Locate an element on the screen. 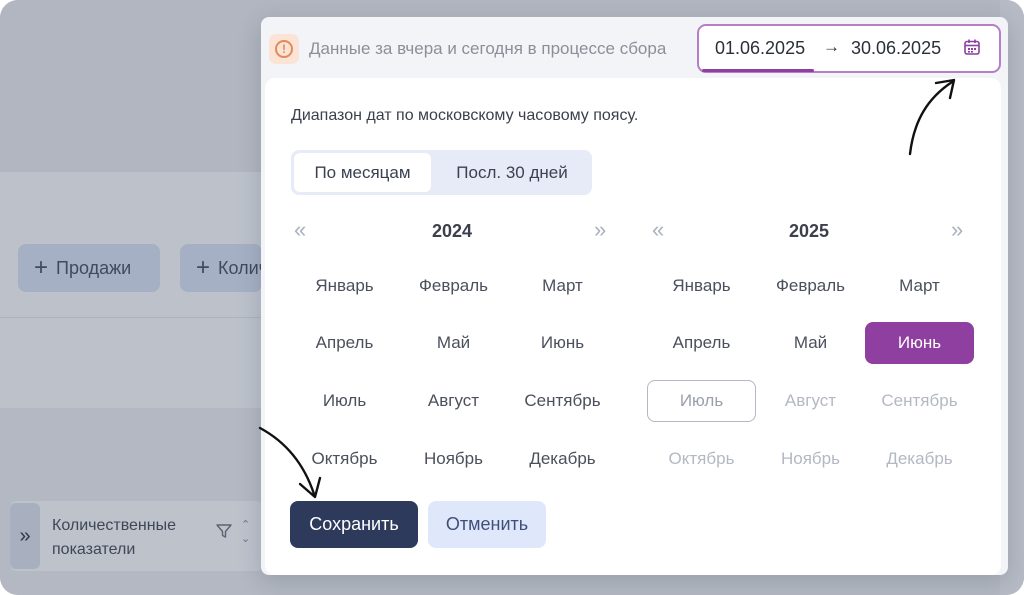 The width and height of the screenshot is (1024, 595). date-range-field: 01.06.2025 → 30.06.2025 is located at coordinates (849, 48).